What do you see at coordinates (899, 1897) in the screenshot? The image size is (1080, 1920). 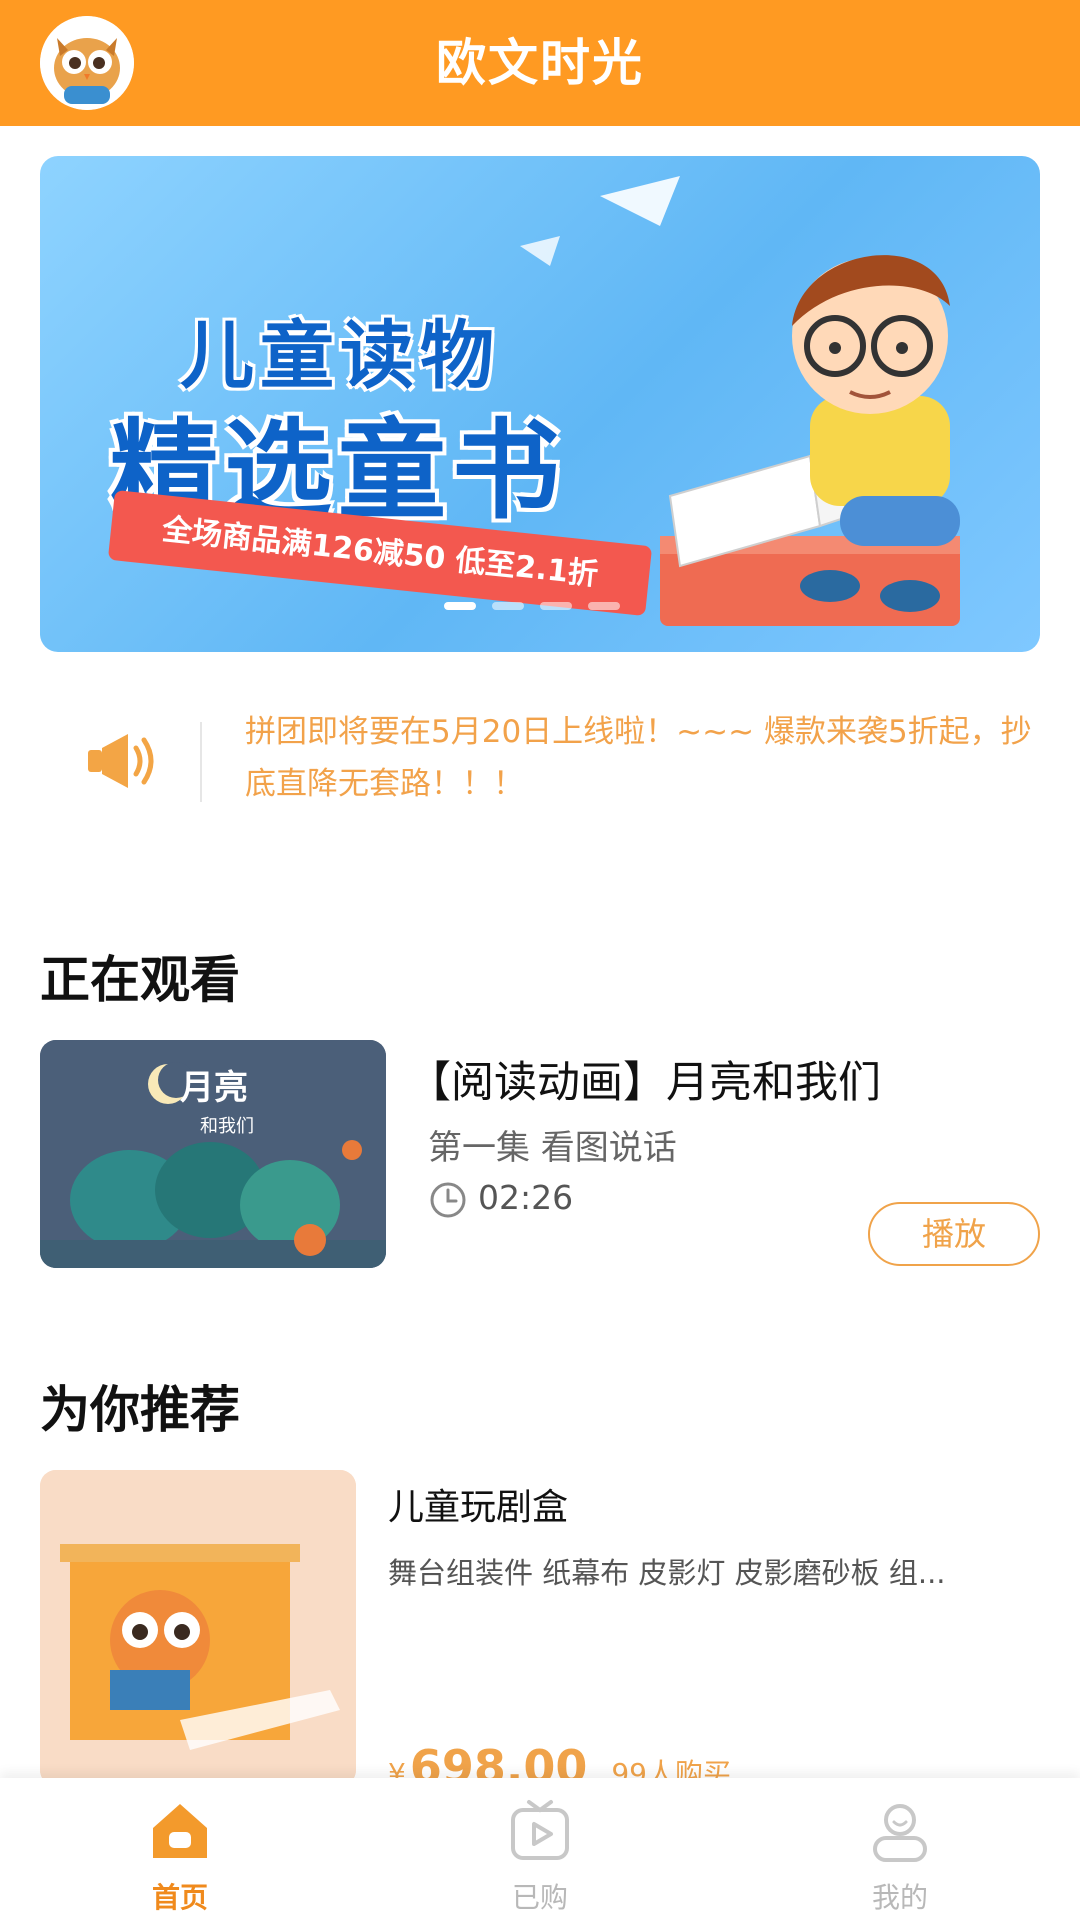 I see `tab-label: 我的` at bounding box center [899, 1897].